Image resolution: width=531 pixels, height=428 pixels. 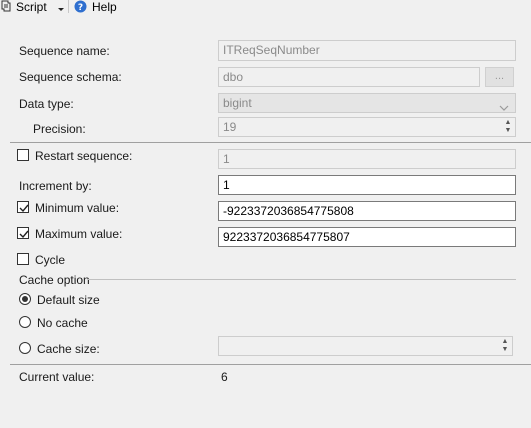 I want to click on no-cache-label: No cache, so click(x=62, y=323).